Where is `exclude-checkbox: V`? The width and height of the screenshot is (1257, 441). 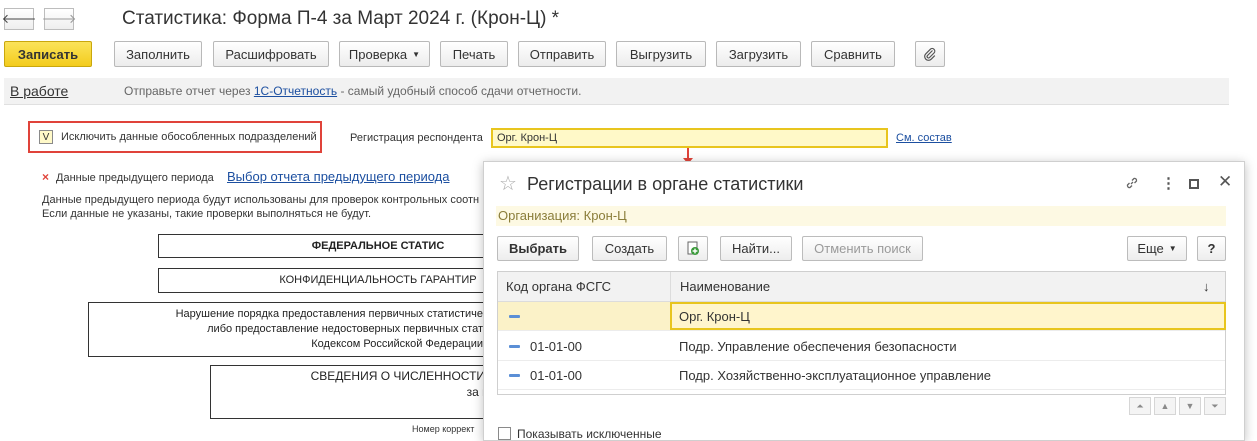
exclude-checkbox: V is located at coordinates (46, 137).